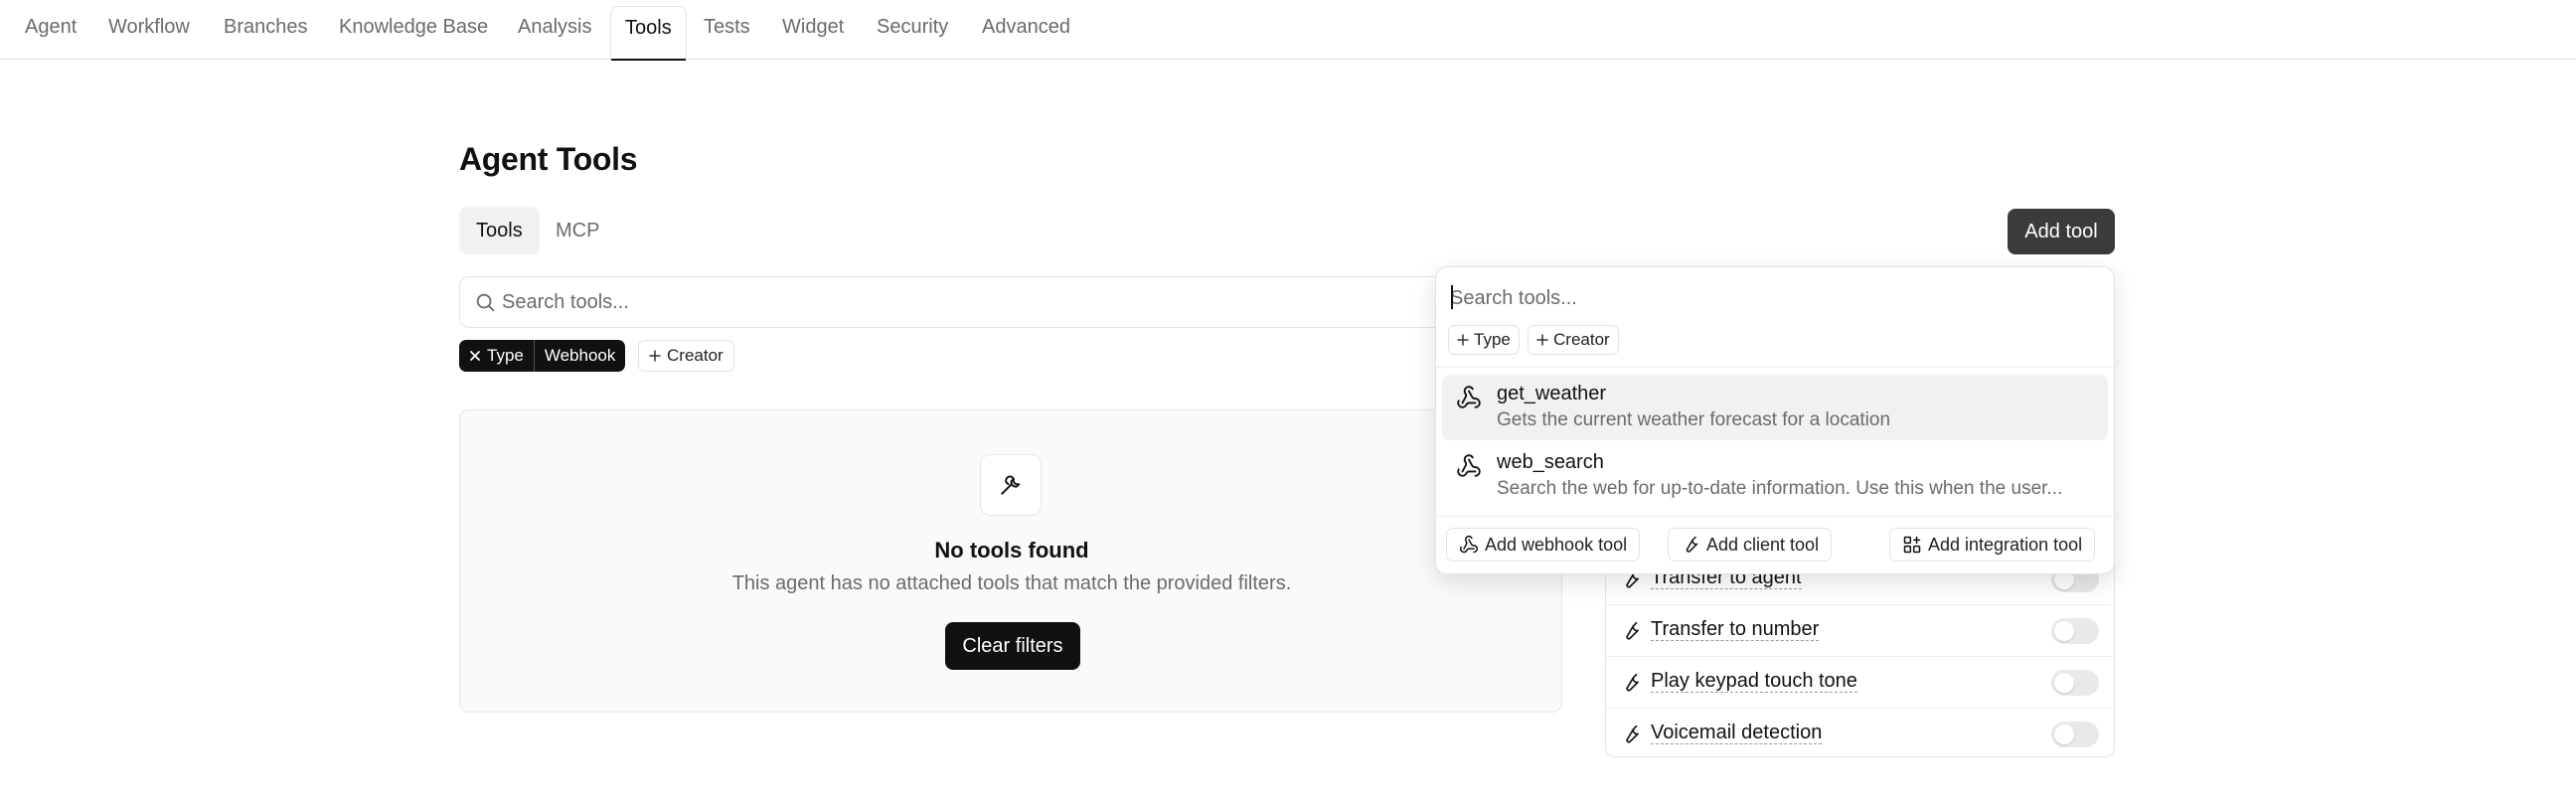 The width and height of the screenshot is (2576, 805). I want to click on system-tool-label: Transfer to number, so click(1735, 629).